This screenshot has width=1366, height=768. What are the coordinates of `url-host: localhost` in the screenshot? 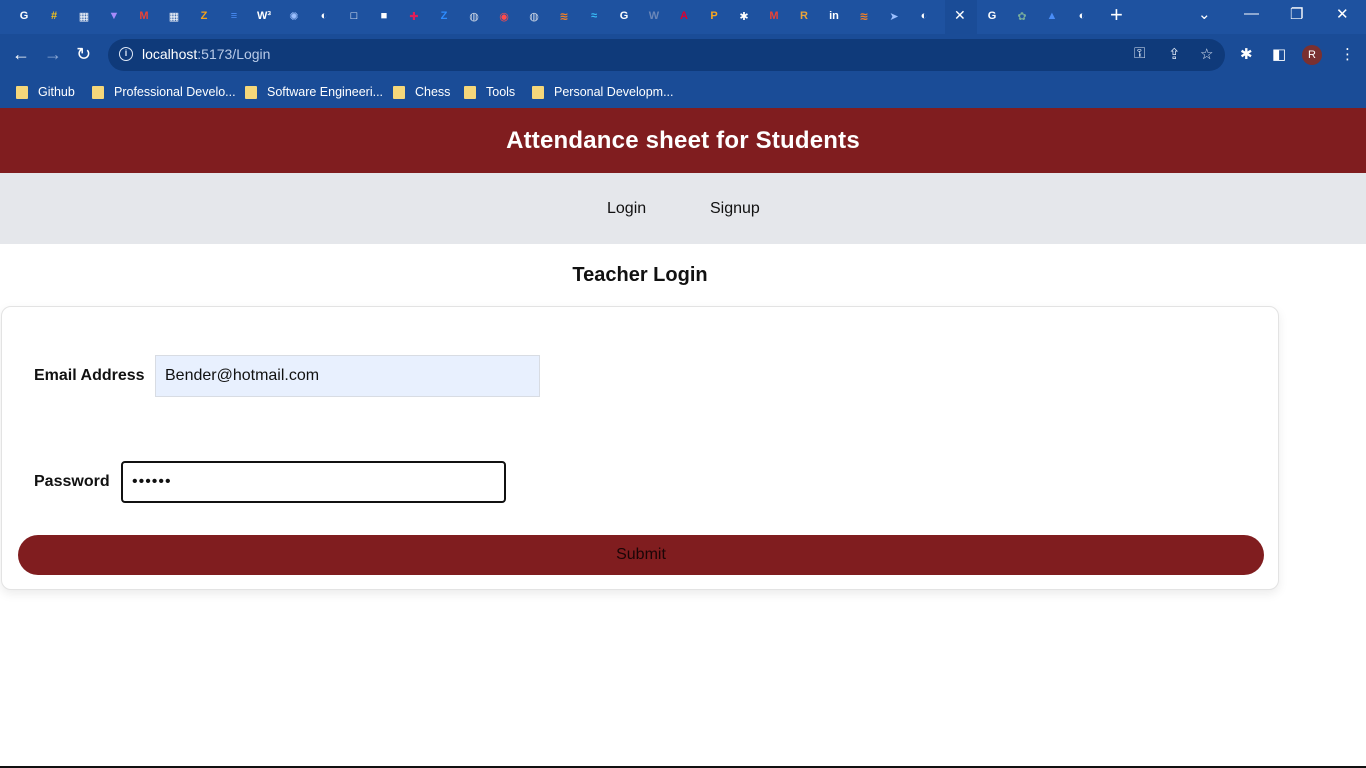 It's located at (170, 54).